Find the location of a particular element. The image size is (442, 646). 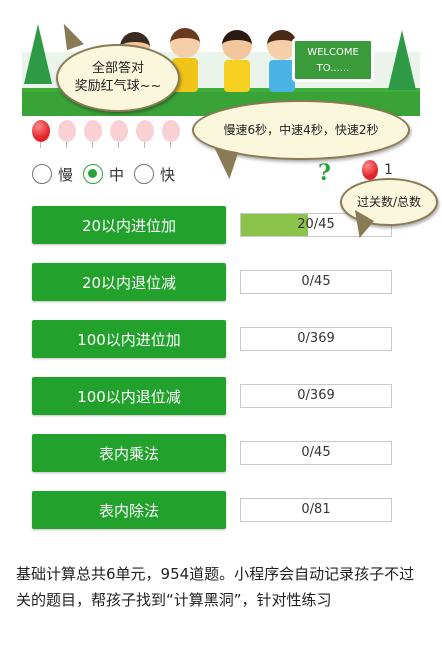

unit-row: 表内乘法 0/45 is located at coordinates (212, 453).